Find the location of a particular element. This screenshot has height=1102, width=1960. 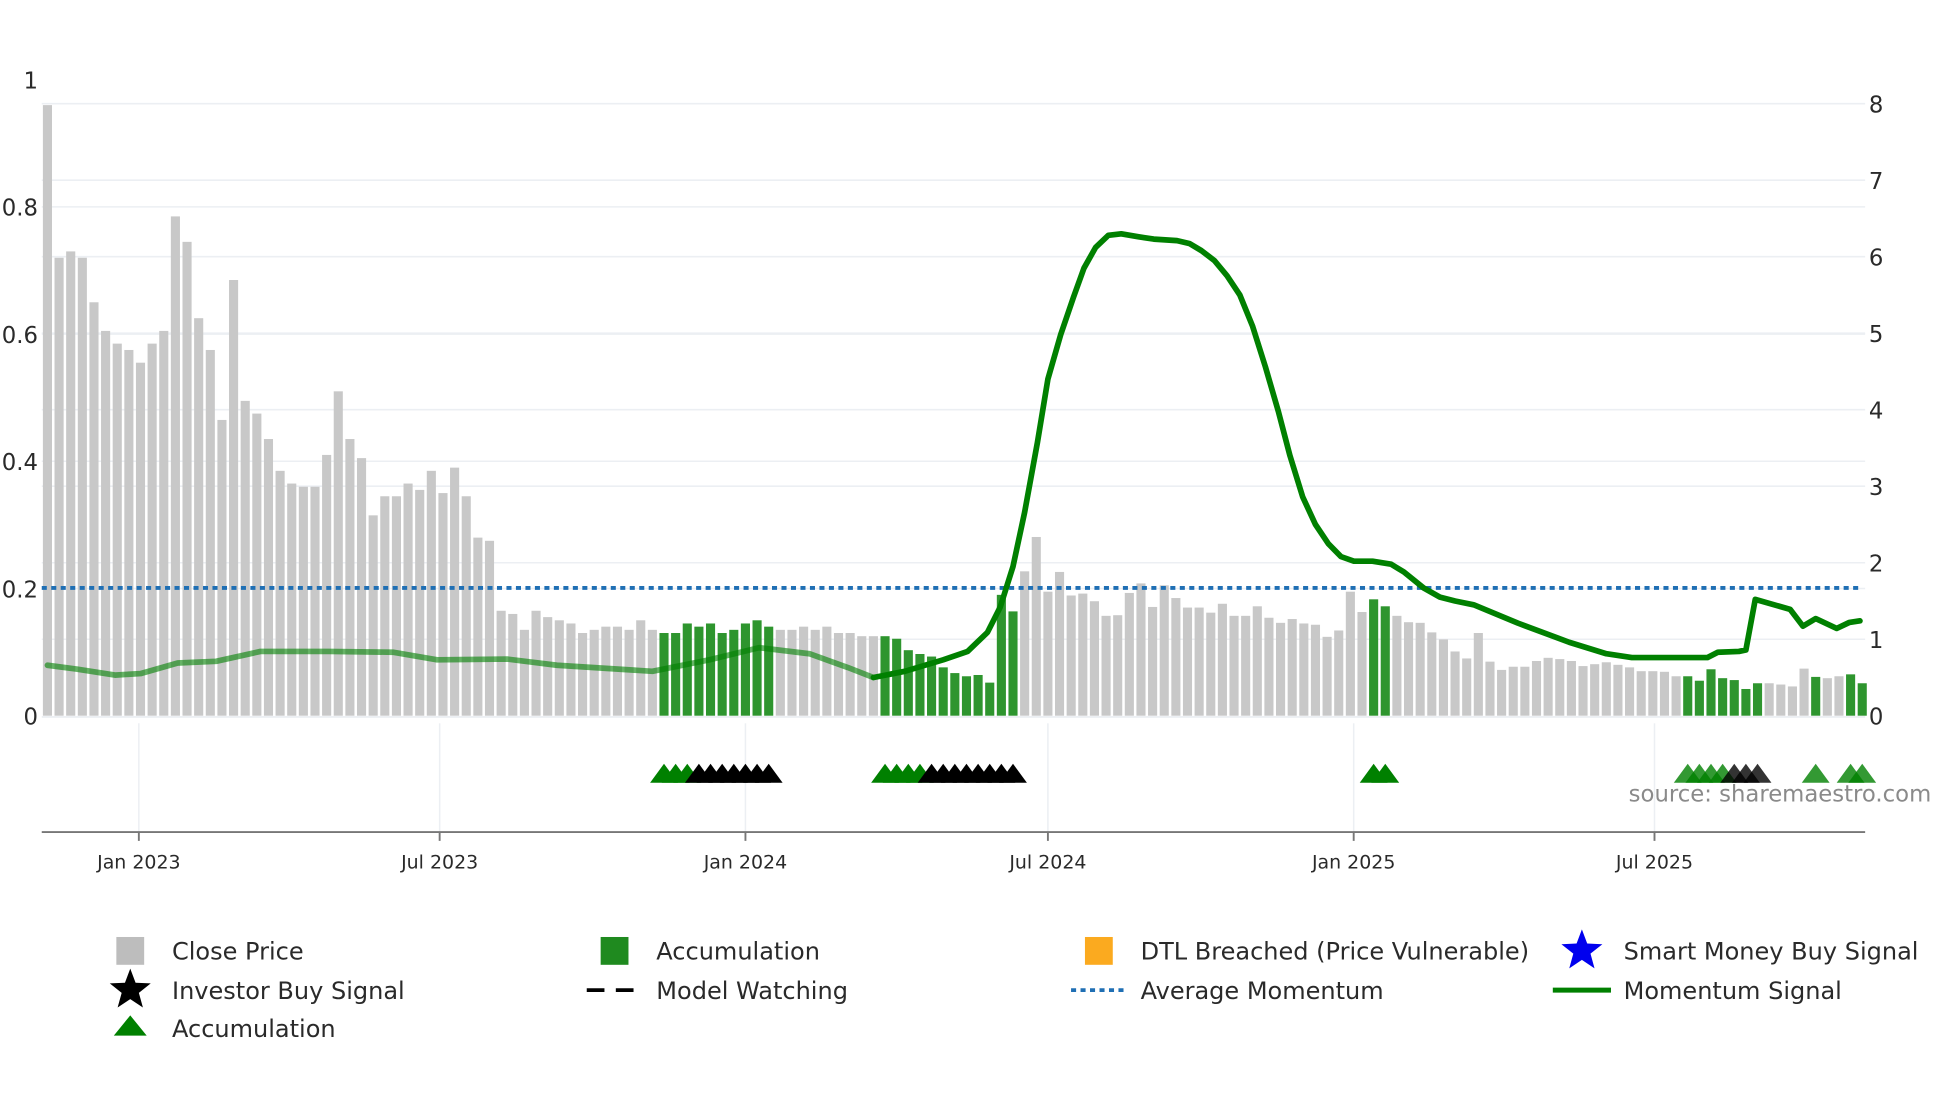

y-right-tick-label: 5 is located at coordinates (1876, 335).